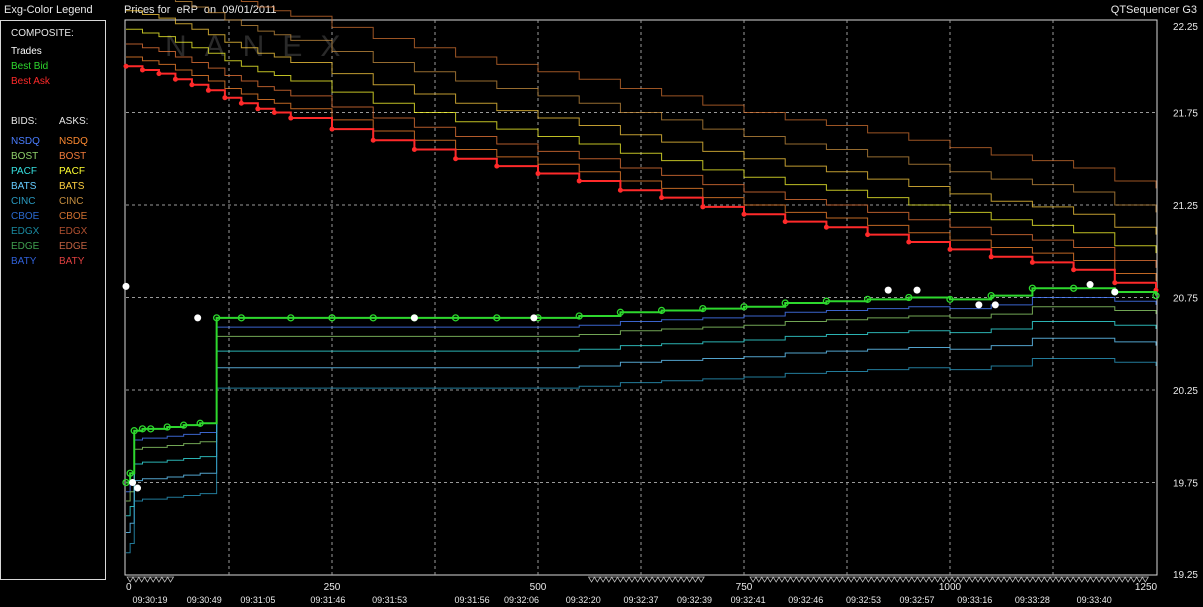 This screenshot has height=607, width=1203. What do you see at coordinates (974, 600) in the screenshot?
I see `time-label: 09:33:16` at bounding box center [974, 600].